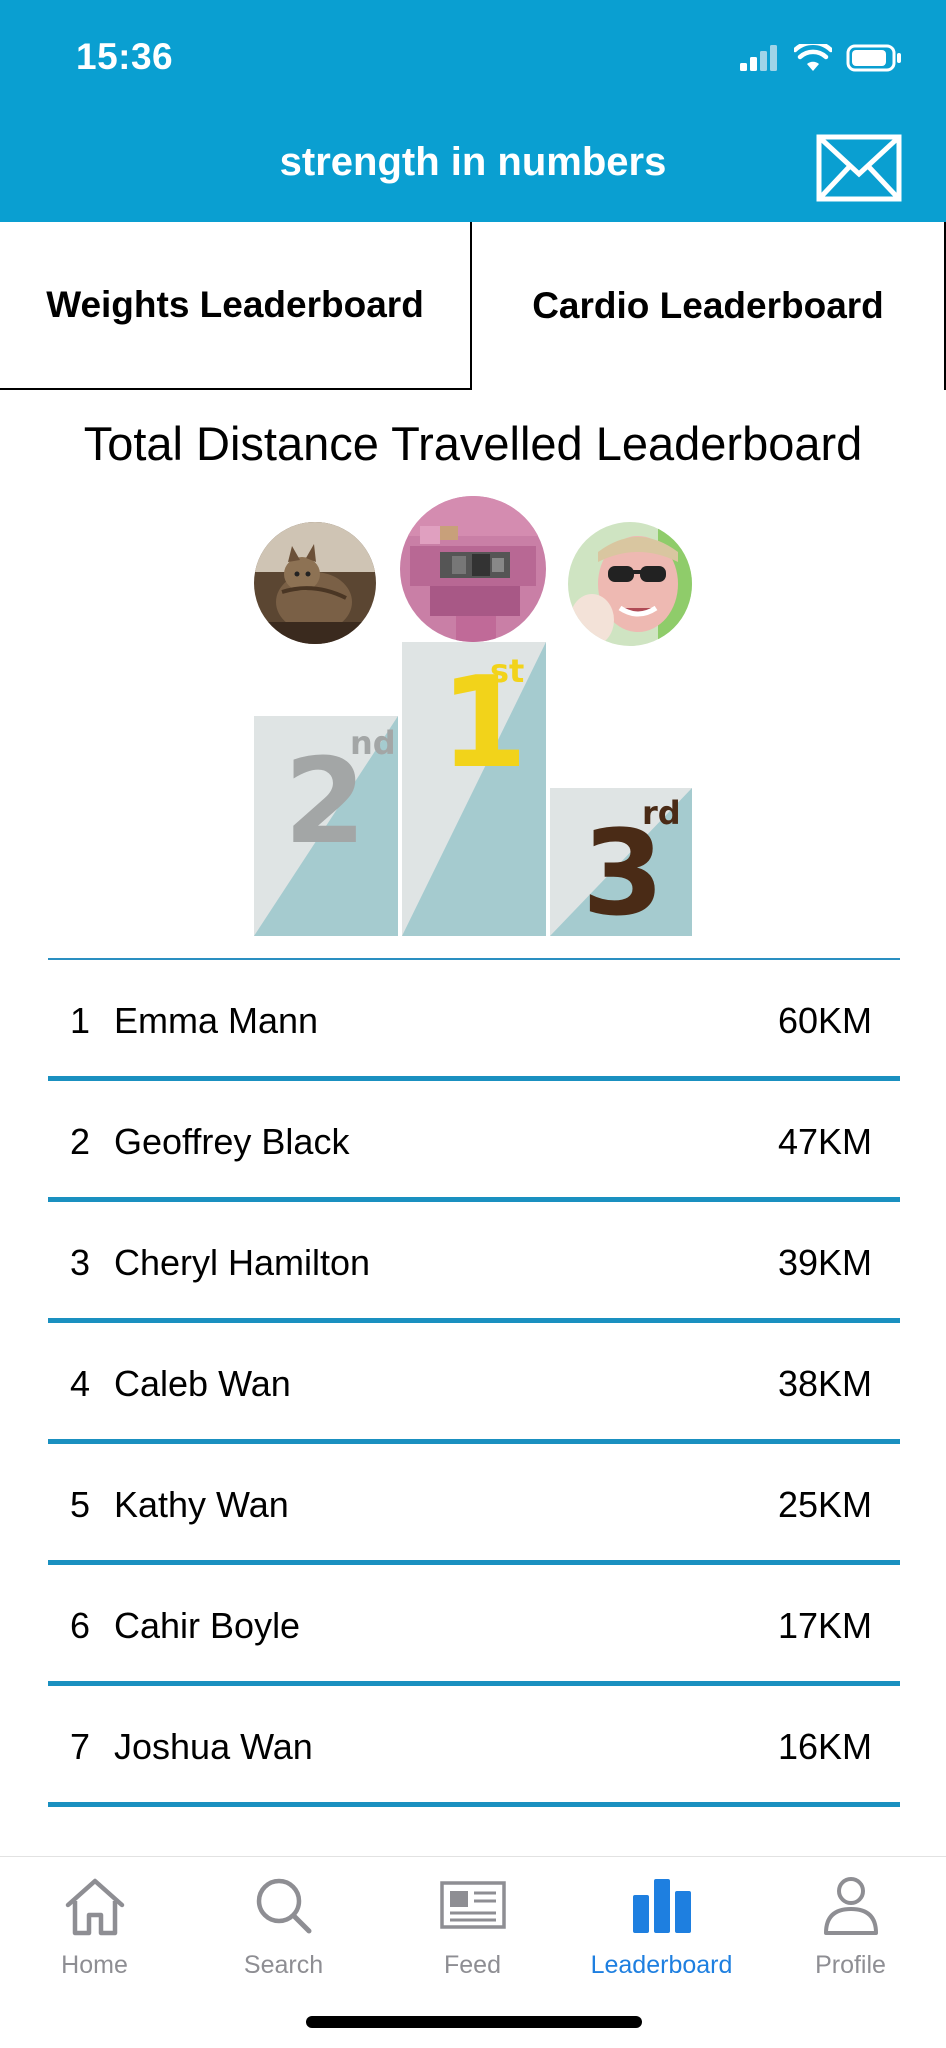 This screenshot has width=946, height=2048. What do you see at coordinates (824, 1383) in the screenshot?
I see `row-distance: 38KM` at bounding box center [824, 1383].